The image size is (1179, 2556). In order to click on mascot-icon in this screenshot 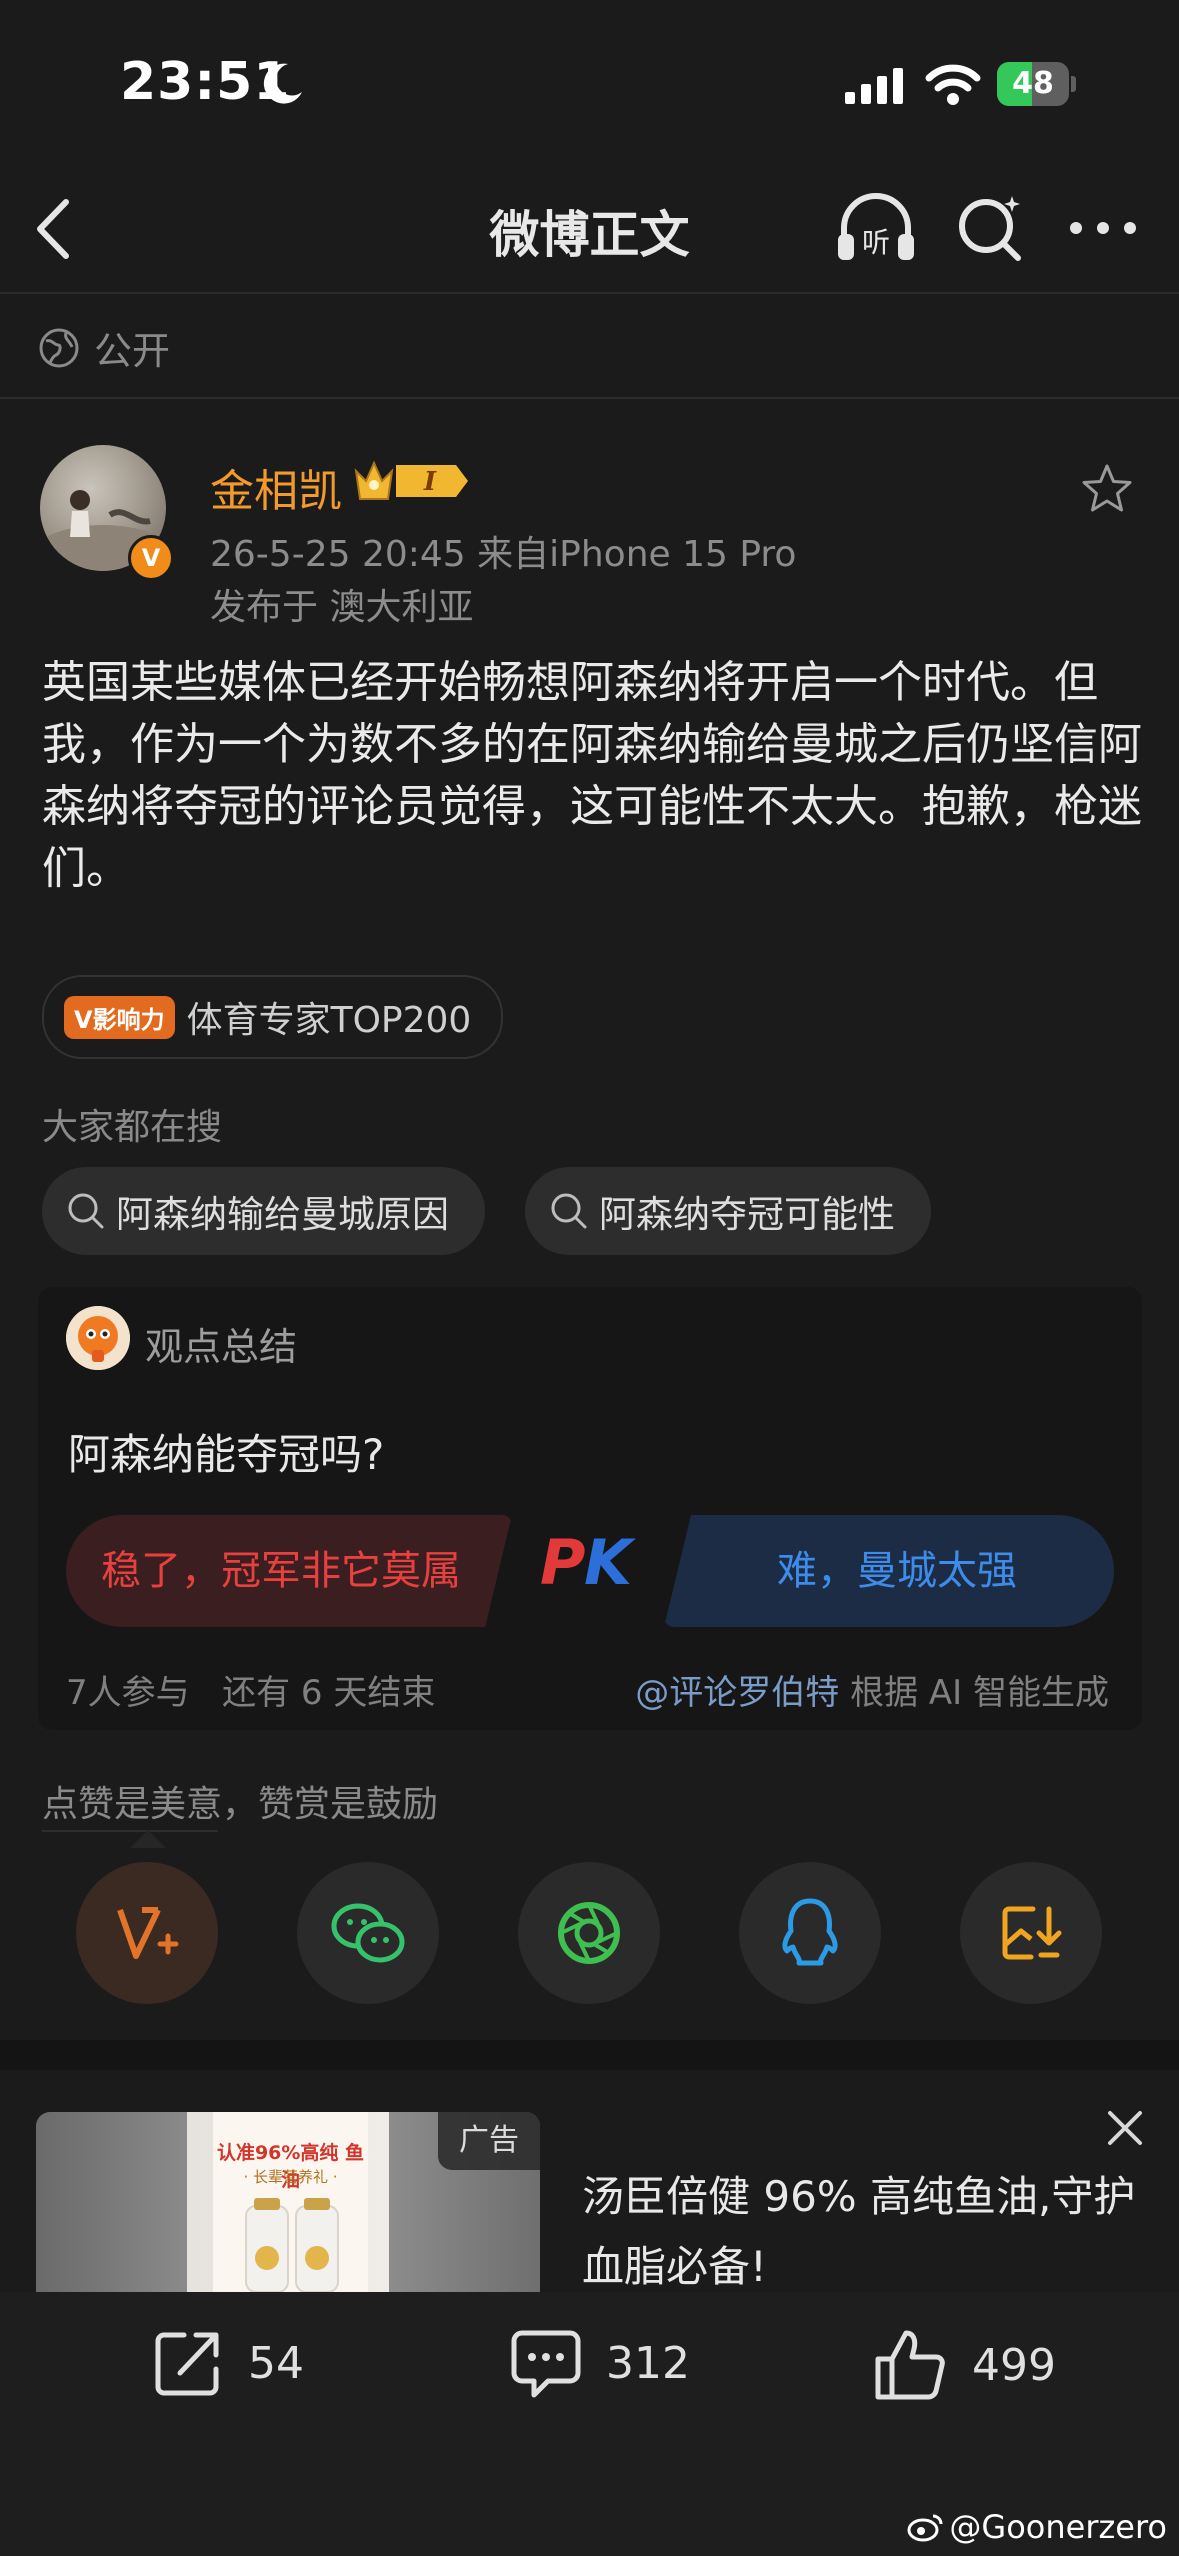, I will do `click(98, 1338)`.